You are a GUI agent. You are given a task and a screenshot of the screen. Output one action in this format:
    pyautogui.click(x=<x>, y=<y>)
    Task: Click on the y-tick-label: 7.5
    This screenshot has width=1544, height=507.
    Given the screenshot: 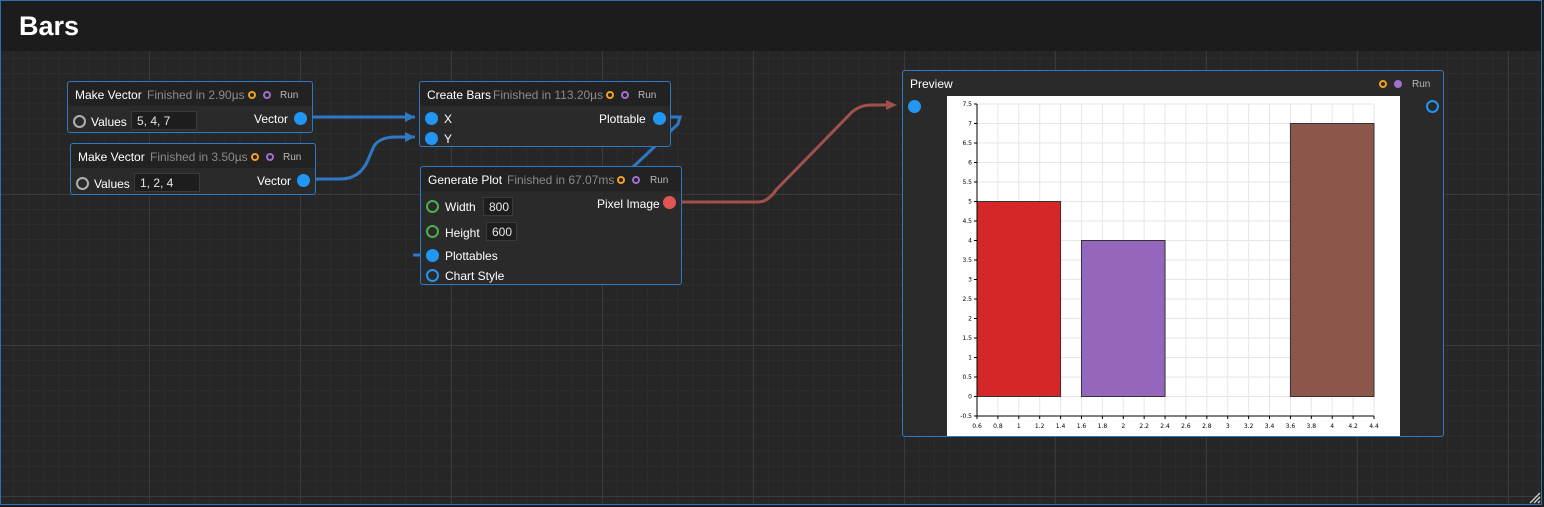 What is the action you would take?
    pyautogui.click(x=967, y=104)
    